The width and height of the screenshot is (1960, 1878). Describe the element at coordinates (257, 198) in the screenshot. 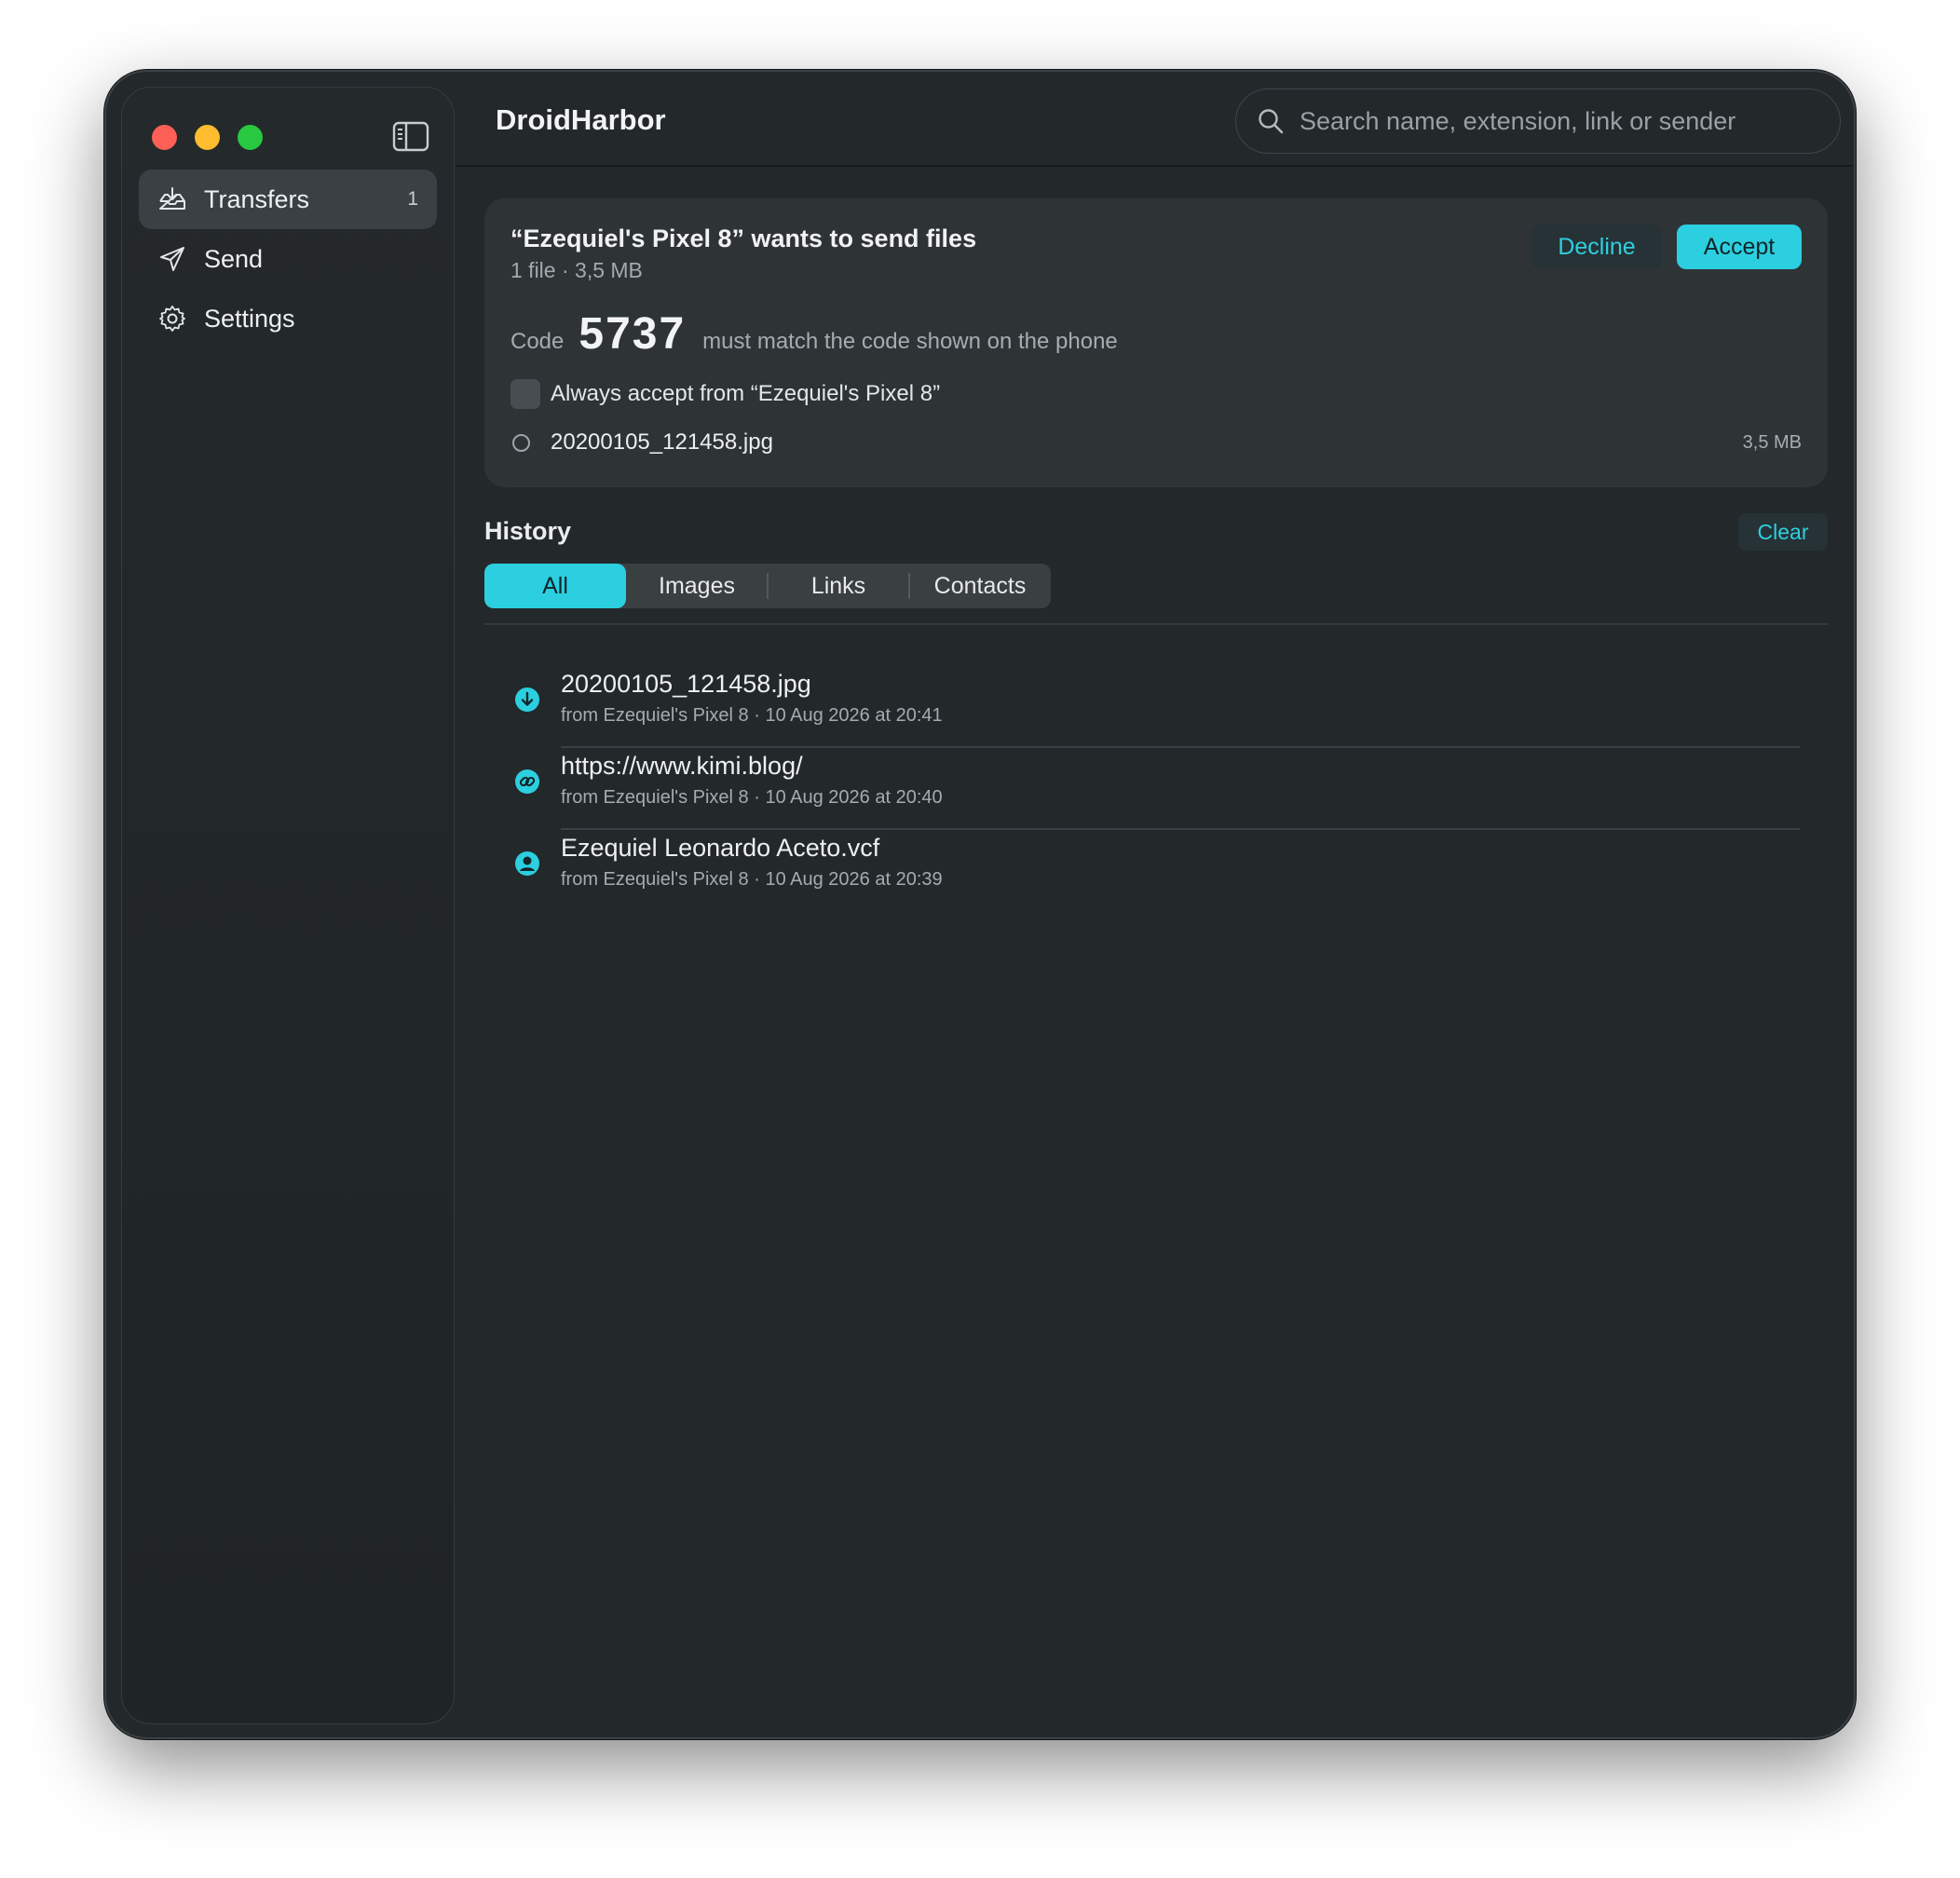

I see `sidebar-item-label: Transfers` at that location.